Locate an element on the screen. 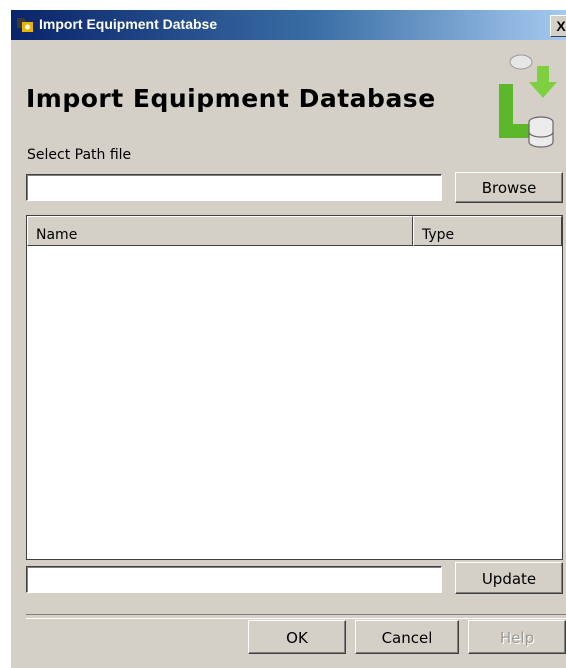 The width and height of the screenshot is (566, 668). title-bar: Import Equipment Databse X is located at coordinates (288, 25).